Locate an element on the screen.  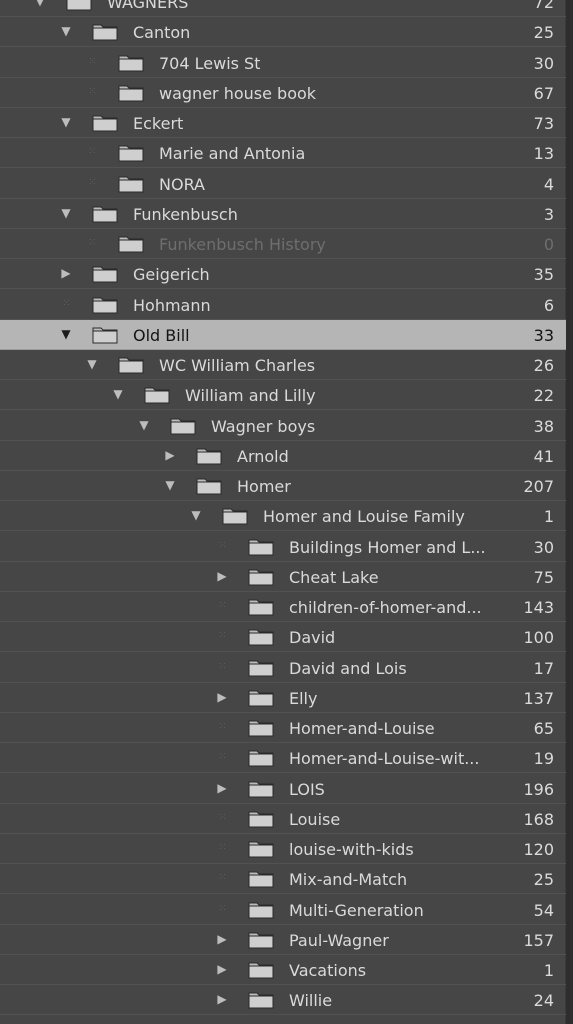
photo-count: 38 is located at coordinates (543, 426).